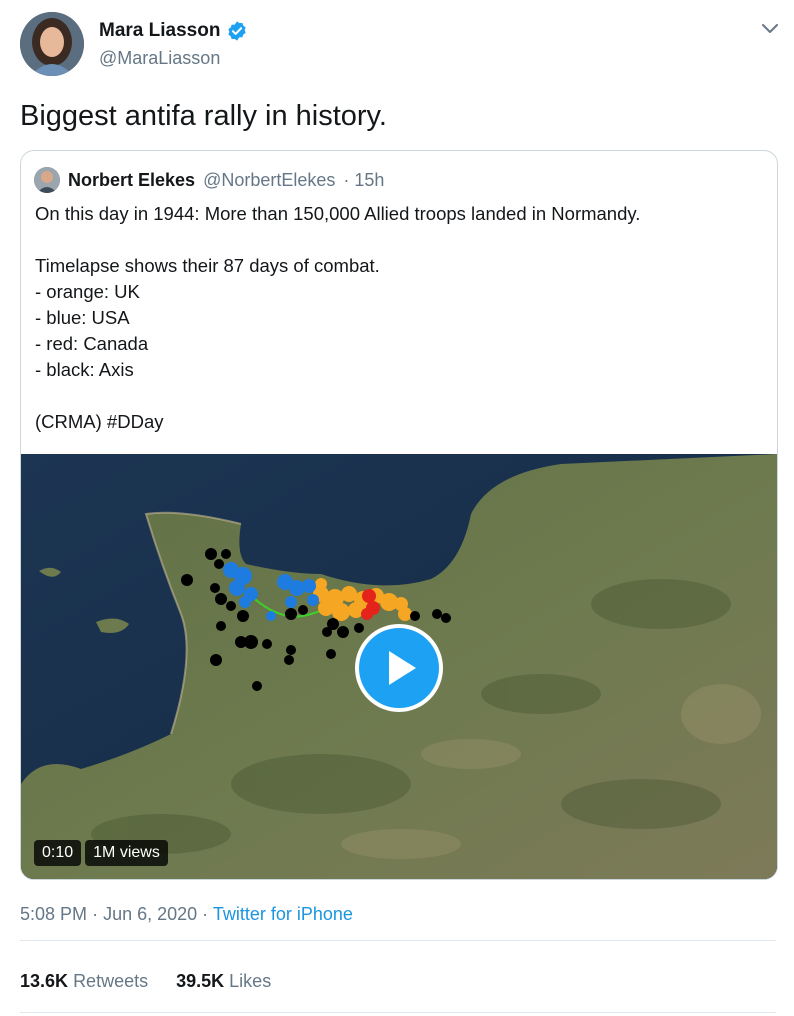  I want to click on author-name-row: Mara Liasson, so click(173, 31).